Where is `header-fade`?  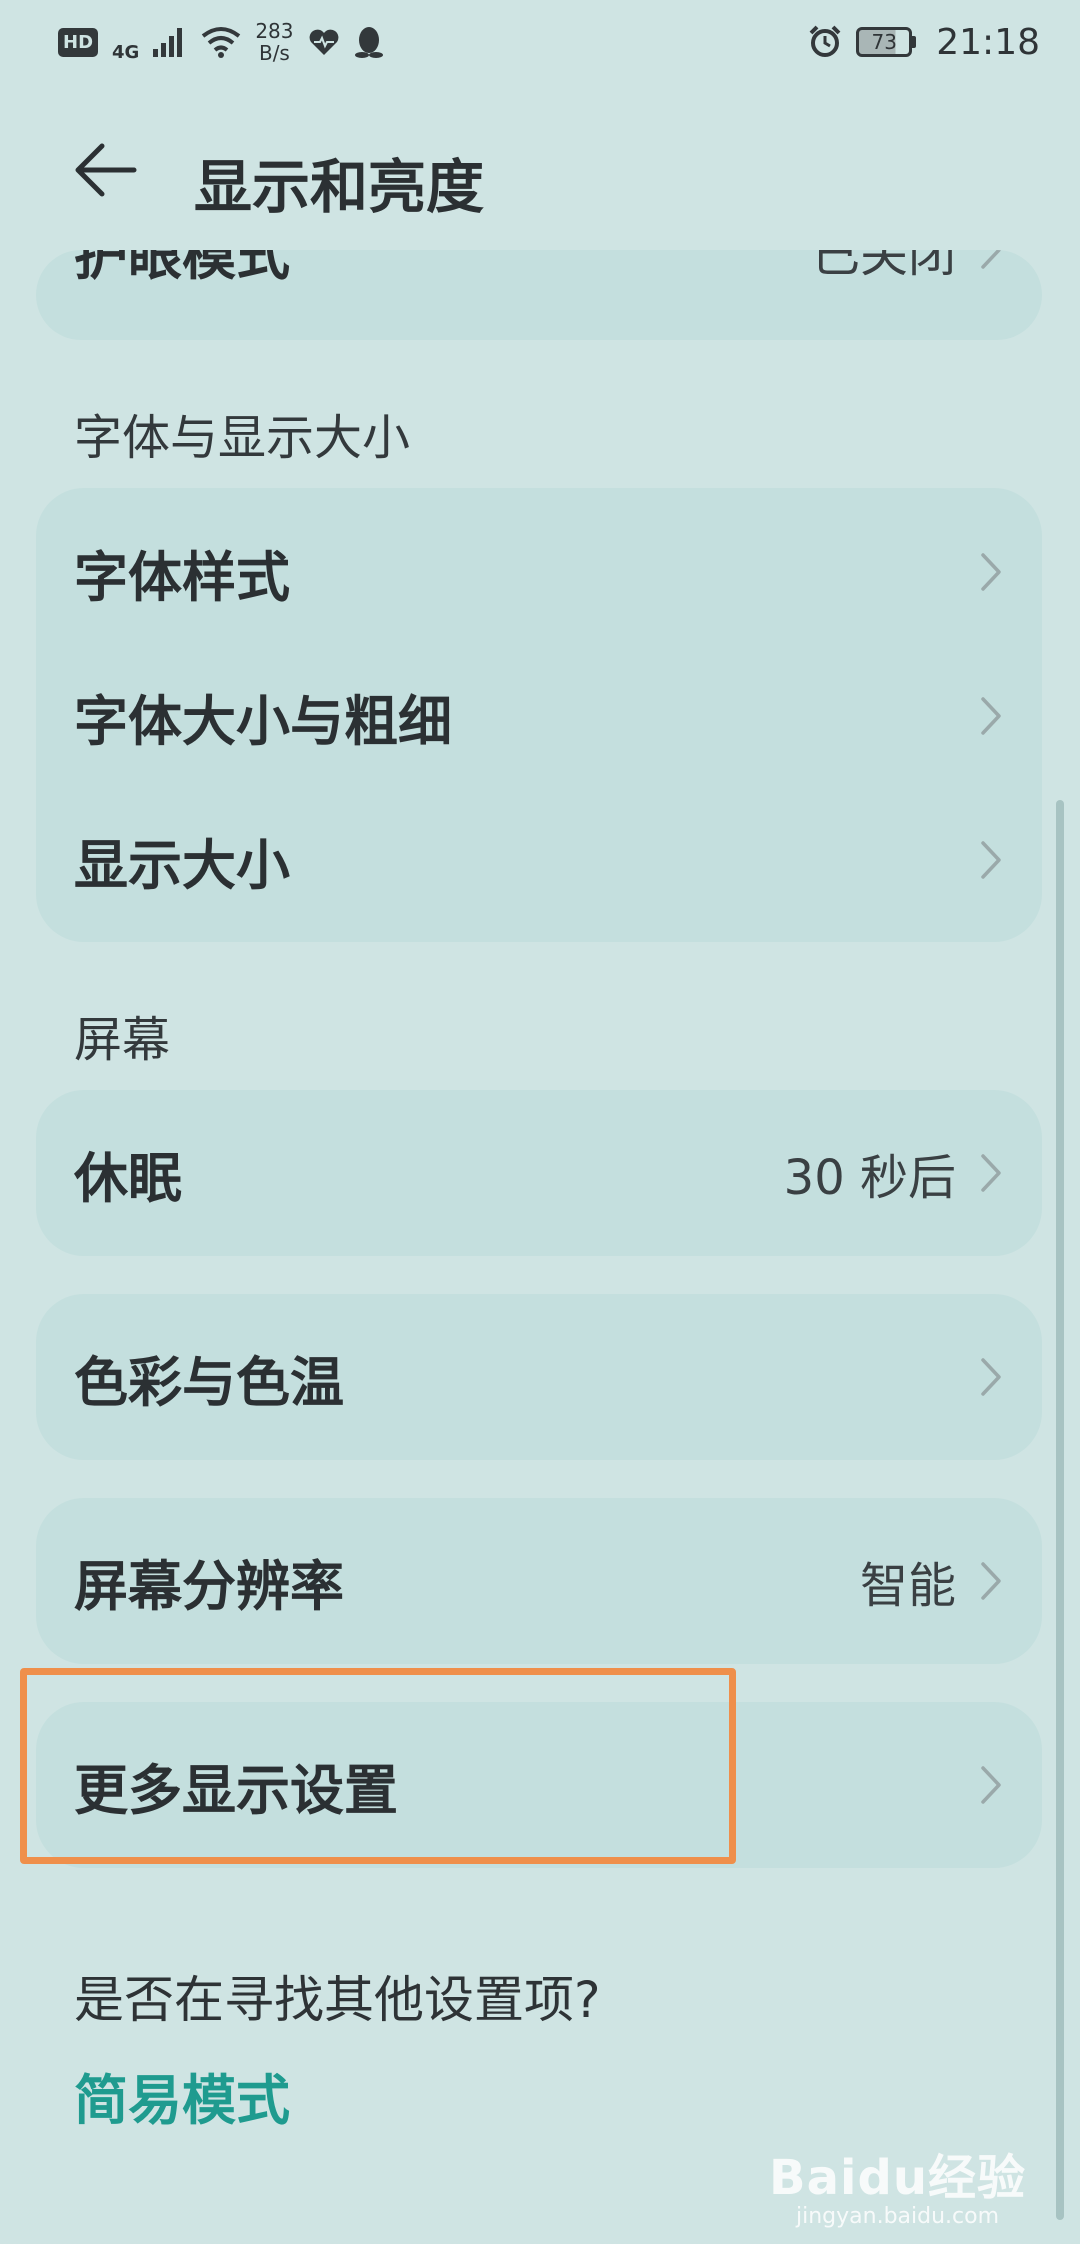
header-fade is located at coordinates (540, 240).